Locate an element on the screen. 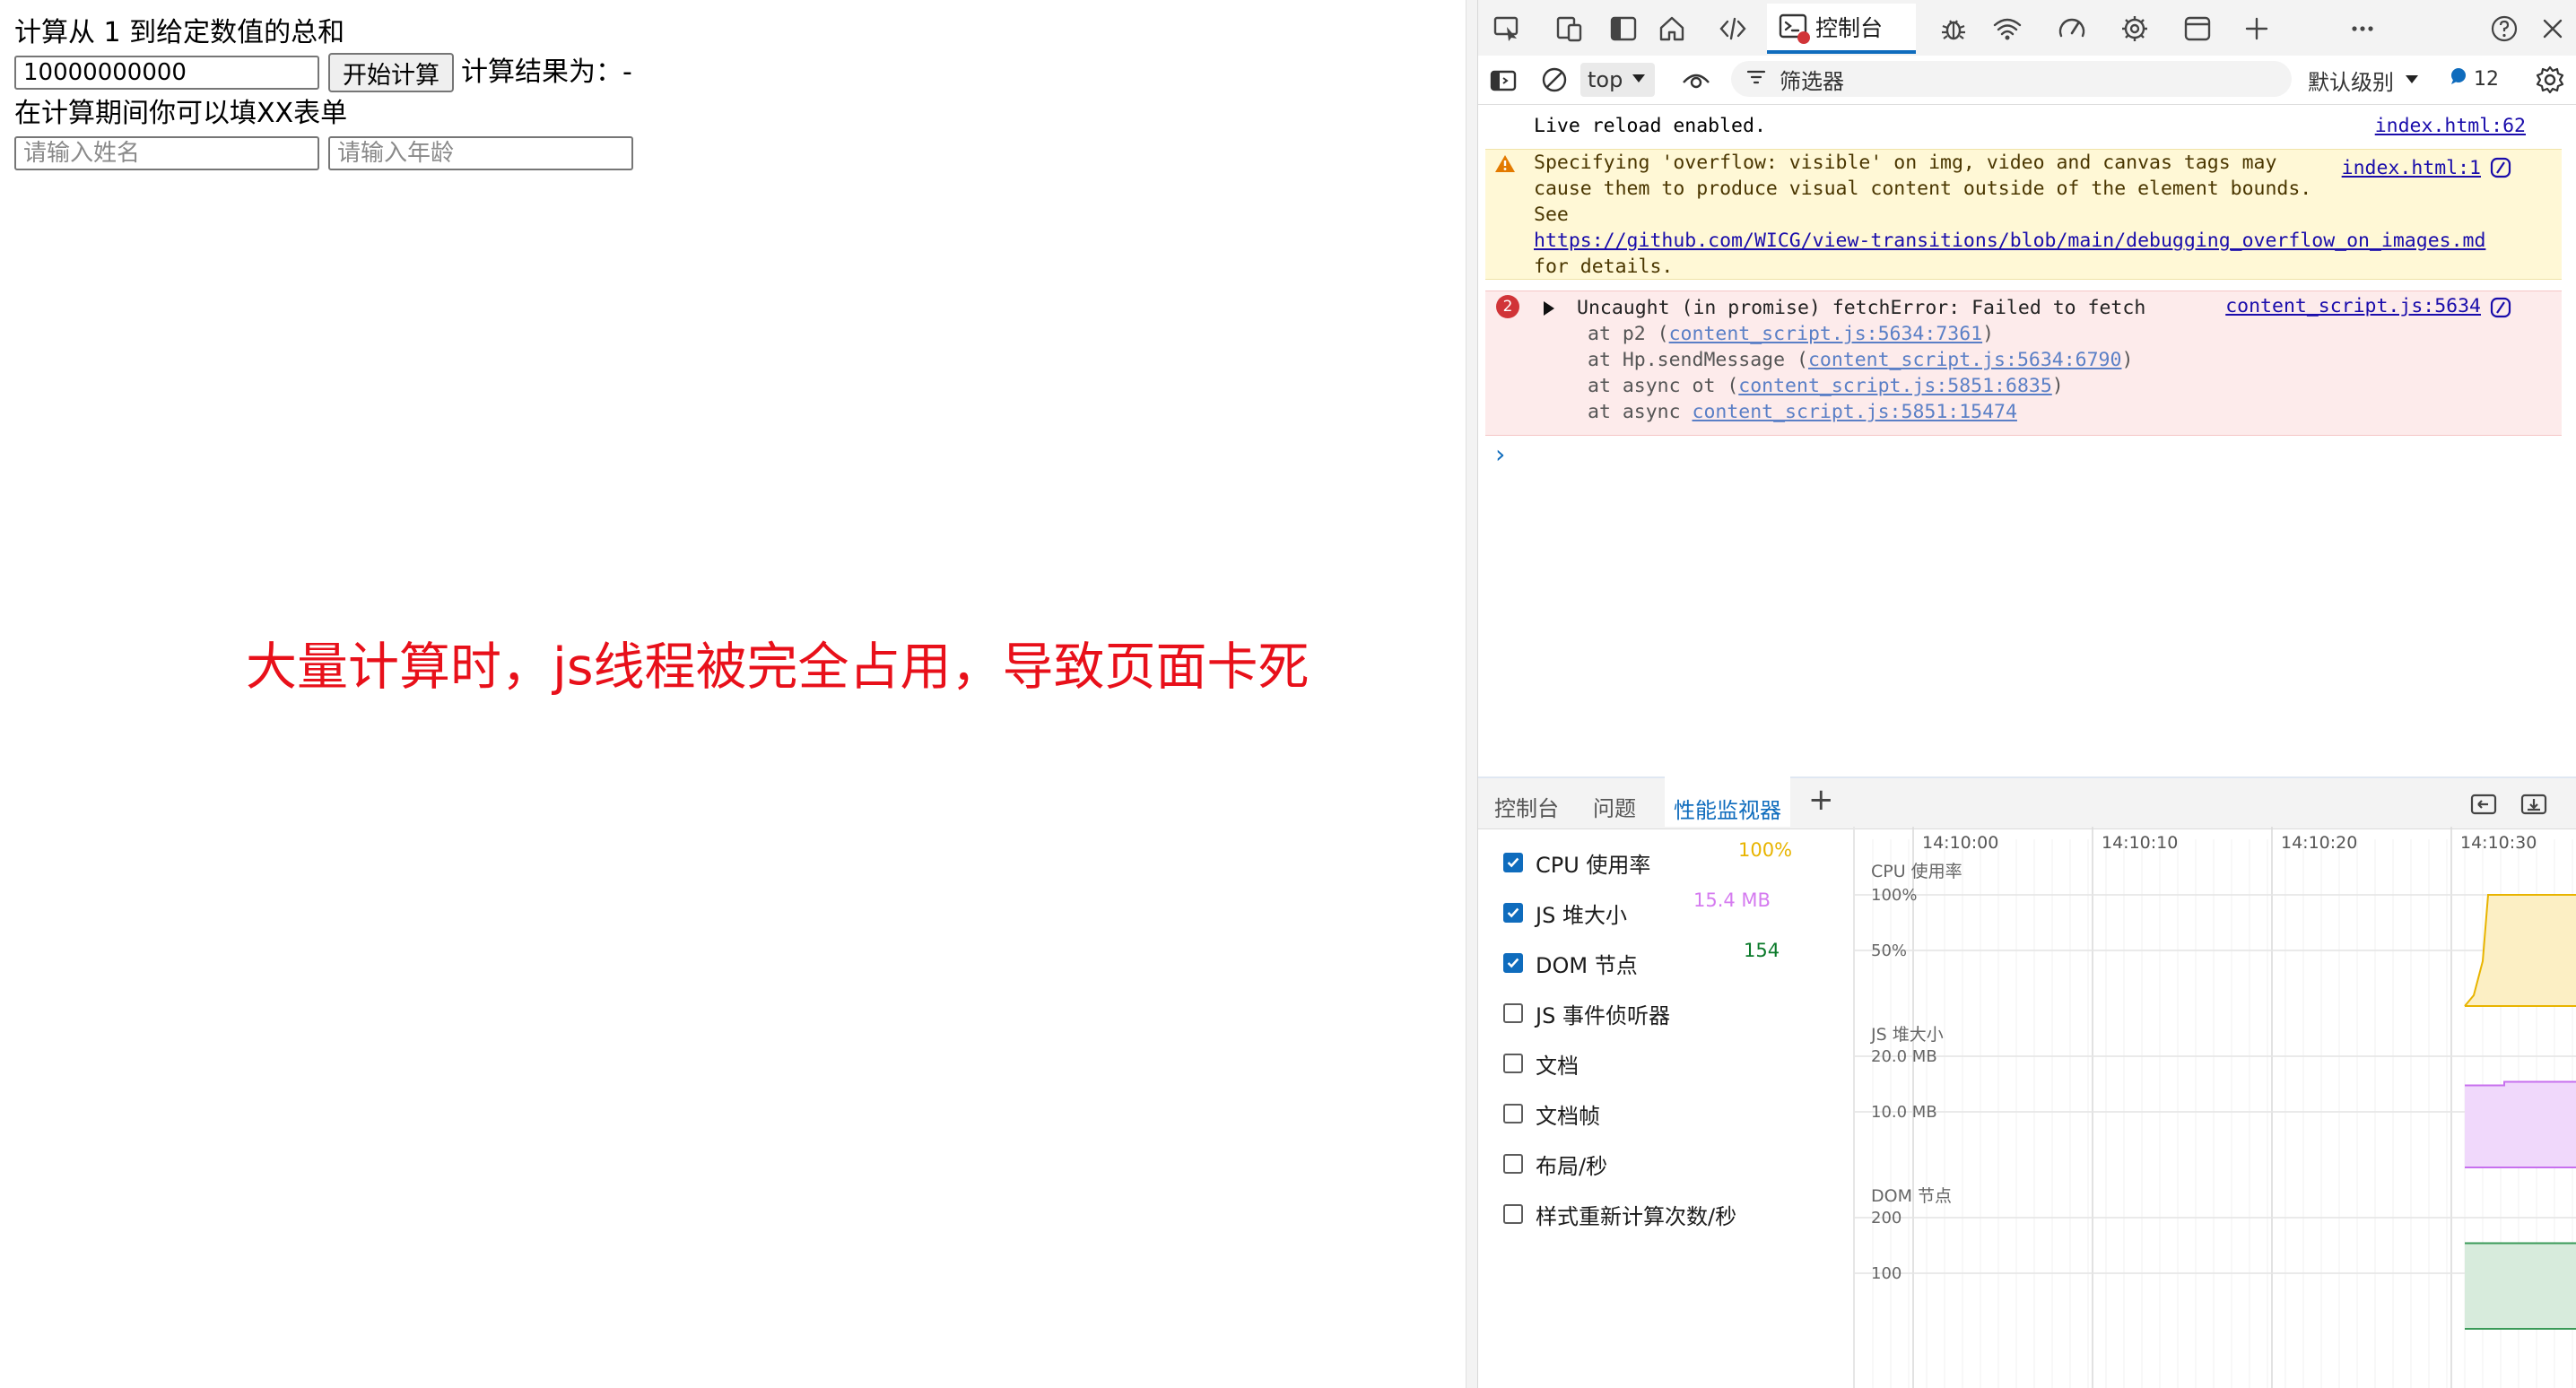 The height and width of the screenshot is (1388, 2576). message-count-value: 12 is located at coordinates (2486, 79).